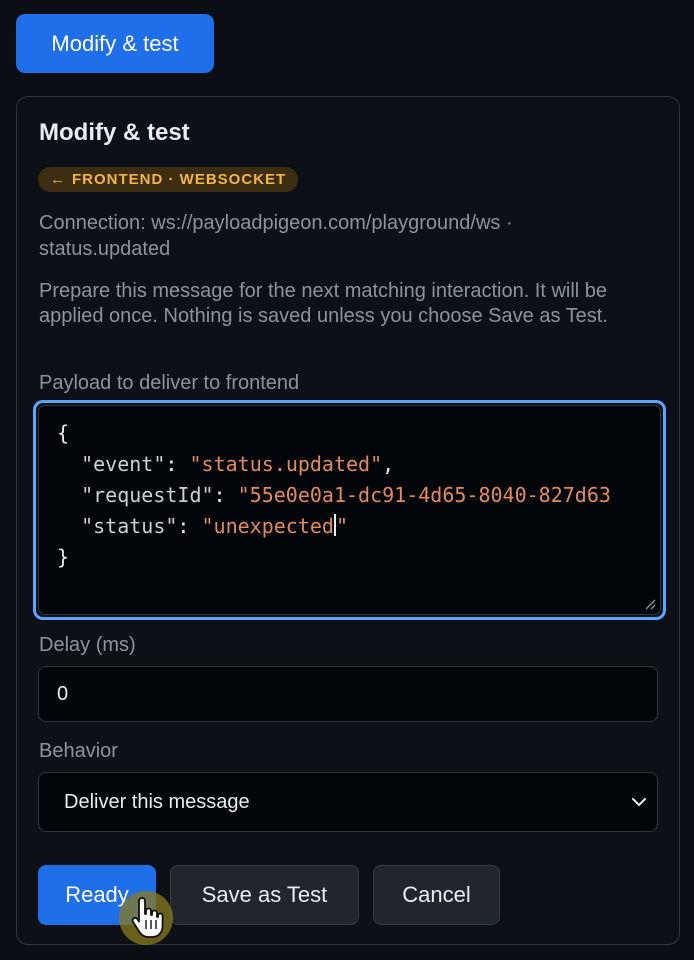 The image size is (694, 960). I want to click on code-key: "status", so click(129, 526).